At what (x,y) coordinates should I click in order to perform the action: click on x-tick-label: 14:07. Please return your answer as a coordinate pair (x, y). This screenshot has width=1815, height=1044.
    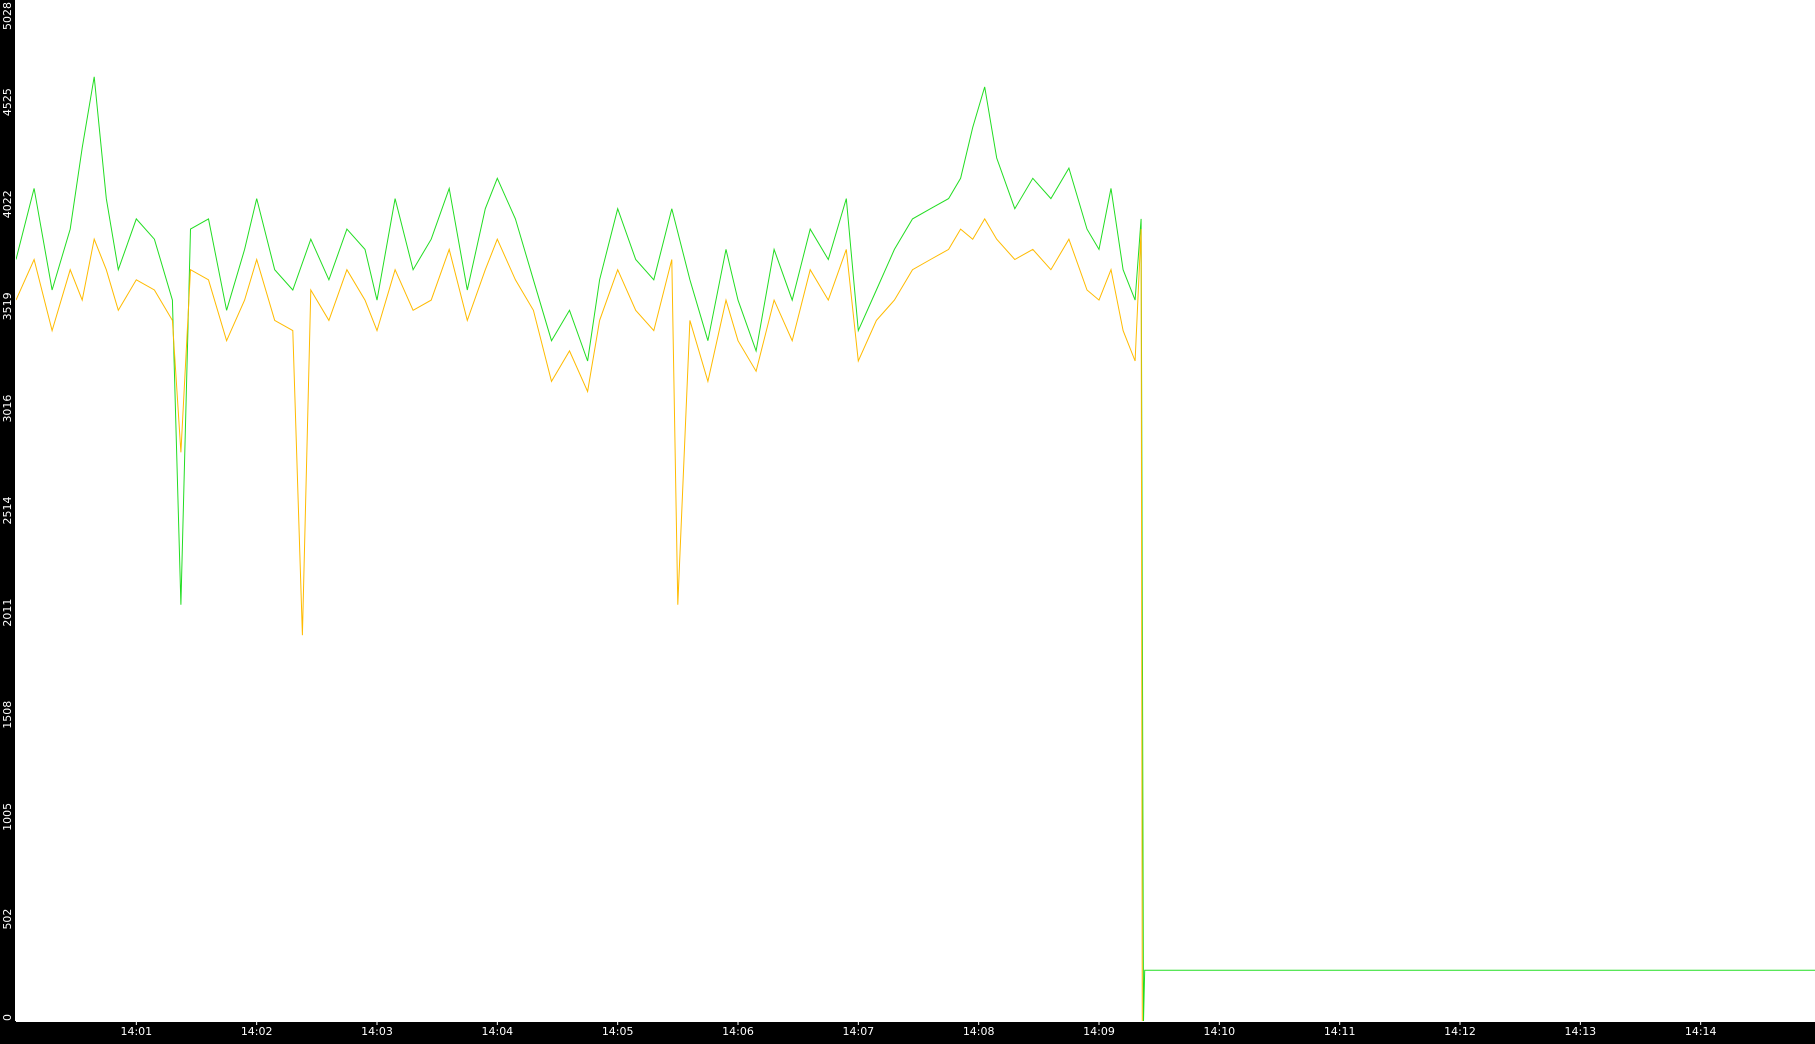
    Looking at the image, I should click on (858, 1031).